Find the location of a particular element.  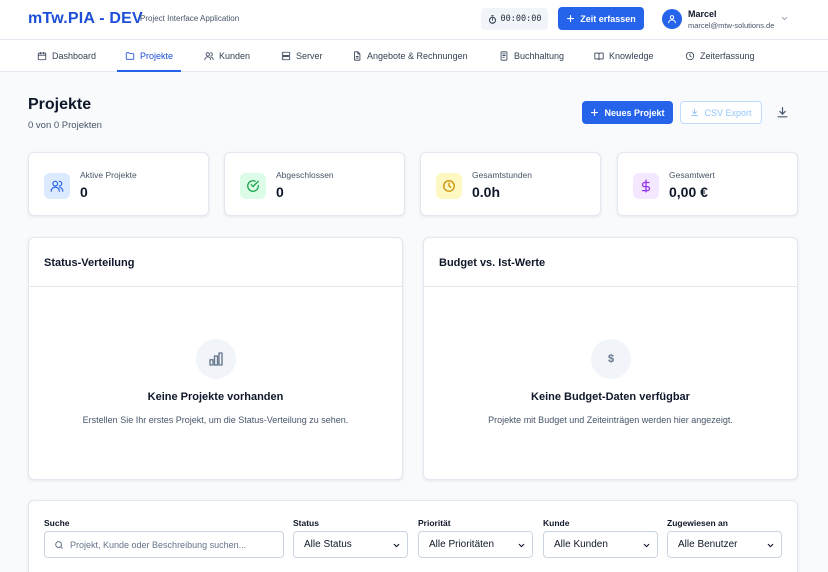

stat-label: Gesamtwert is located at coordinates (692, 175).